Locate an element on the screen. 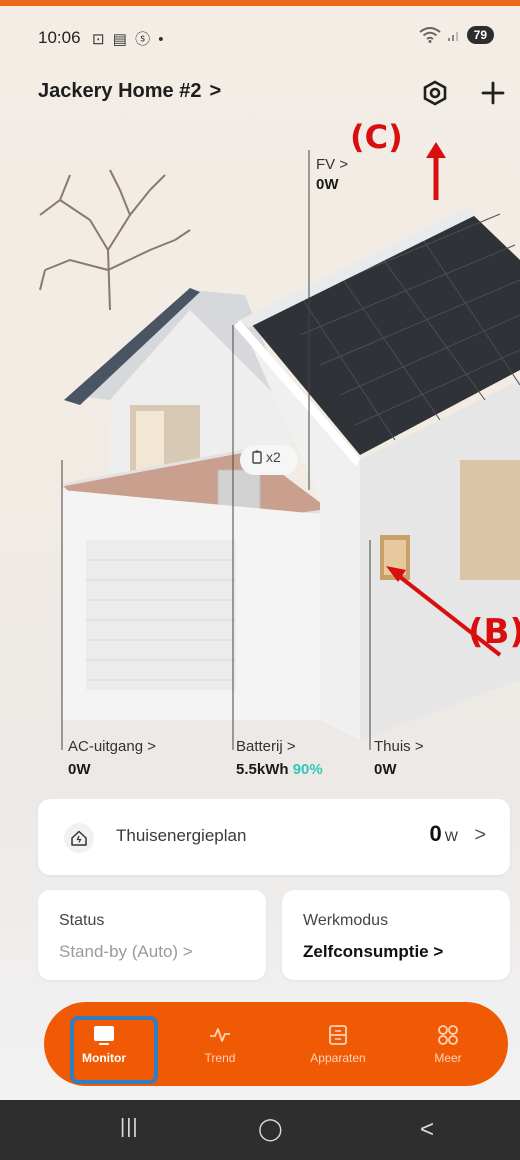 Image resolution: width=520 pixels, height=1160 pixels. signal-icon is located at coordinates (452, 36).